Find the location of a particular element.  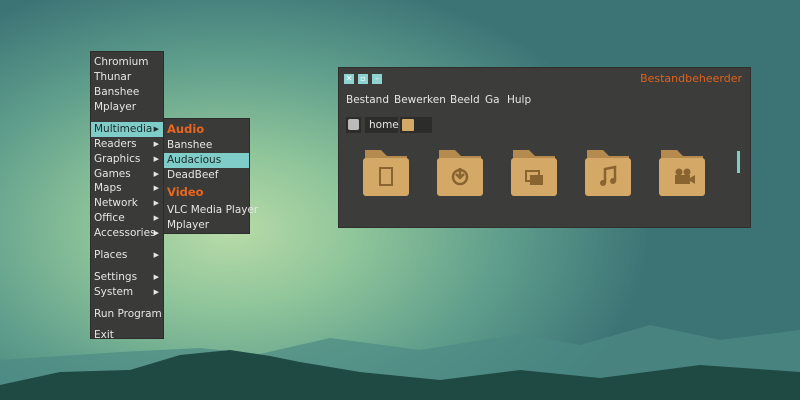

menu-item-label: Run Program is located at coordinates (128, 314).